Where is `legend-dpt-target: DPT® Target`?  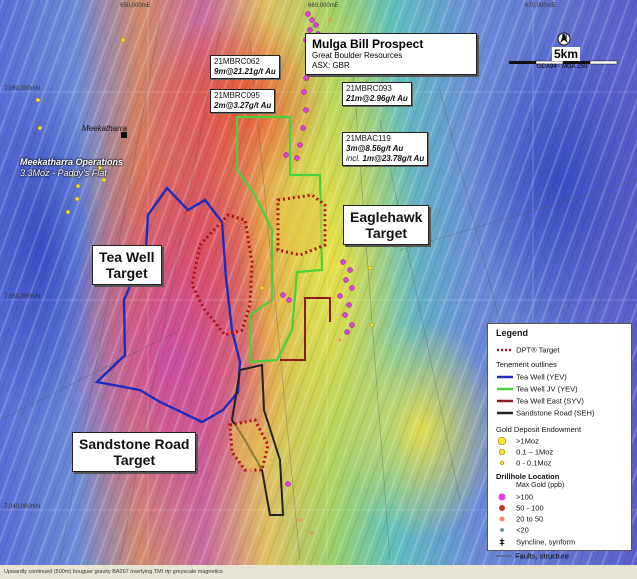
legend-dpt-target: DPT® Target is located at coordinates (527, 350).